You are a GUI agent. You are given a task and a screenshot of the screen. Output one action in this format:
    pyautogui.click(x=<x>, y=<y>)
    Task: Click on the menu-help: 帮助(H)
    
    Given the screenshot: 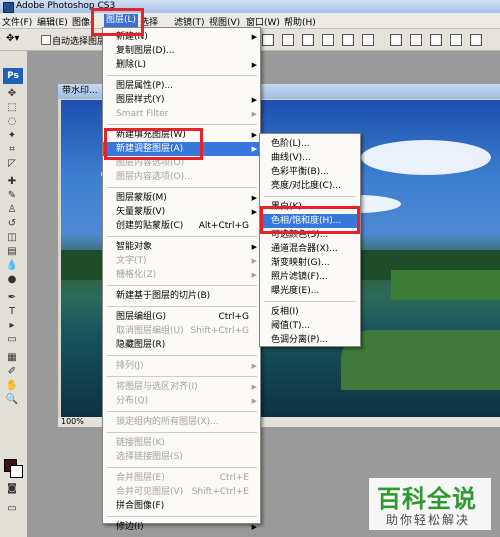 What is the action you would take?
    pyautogui.click(x=300, y=21)
    